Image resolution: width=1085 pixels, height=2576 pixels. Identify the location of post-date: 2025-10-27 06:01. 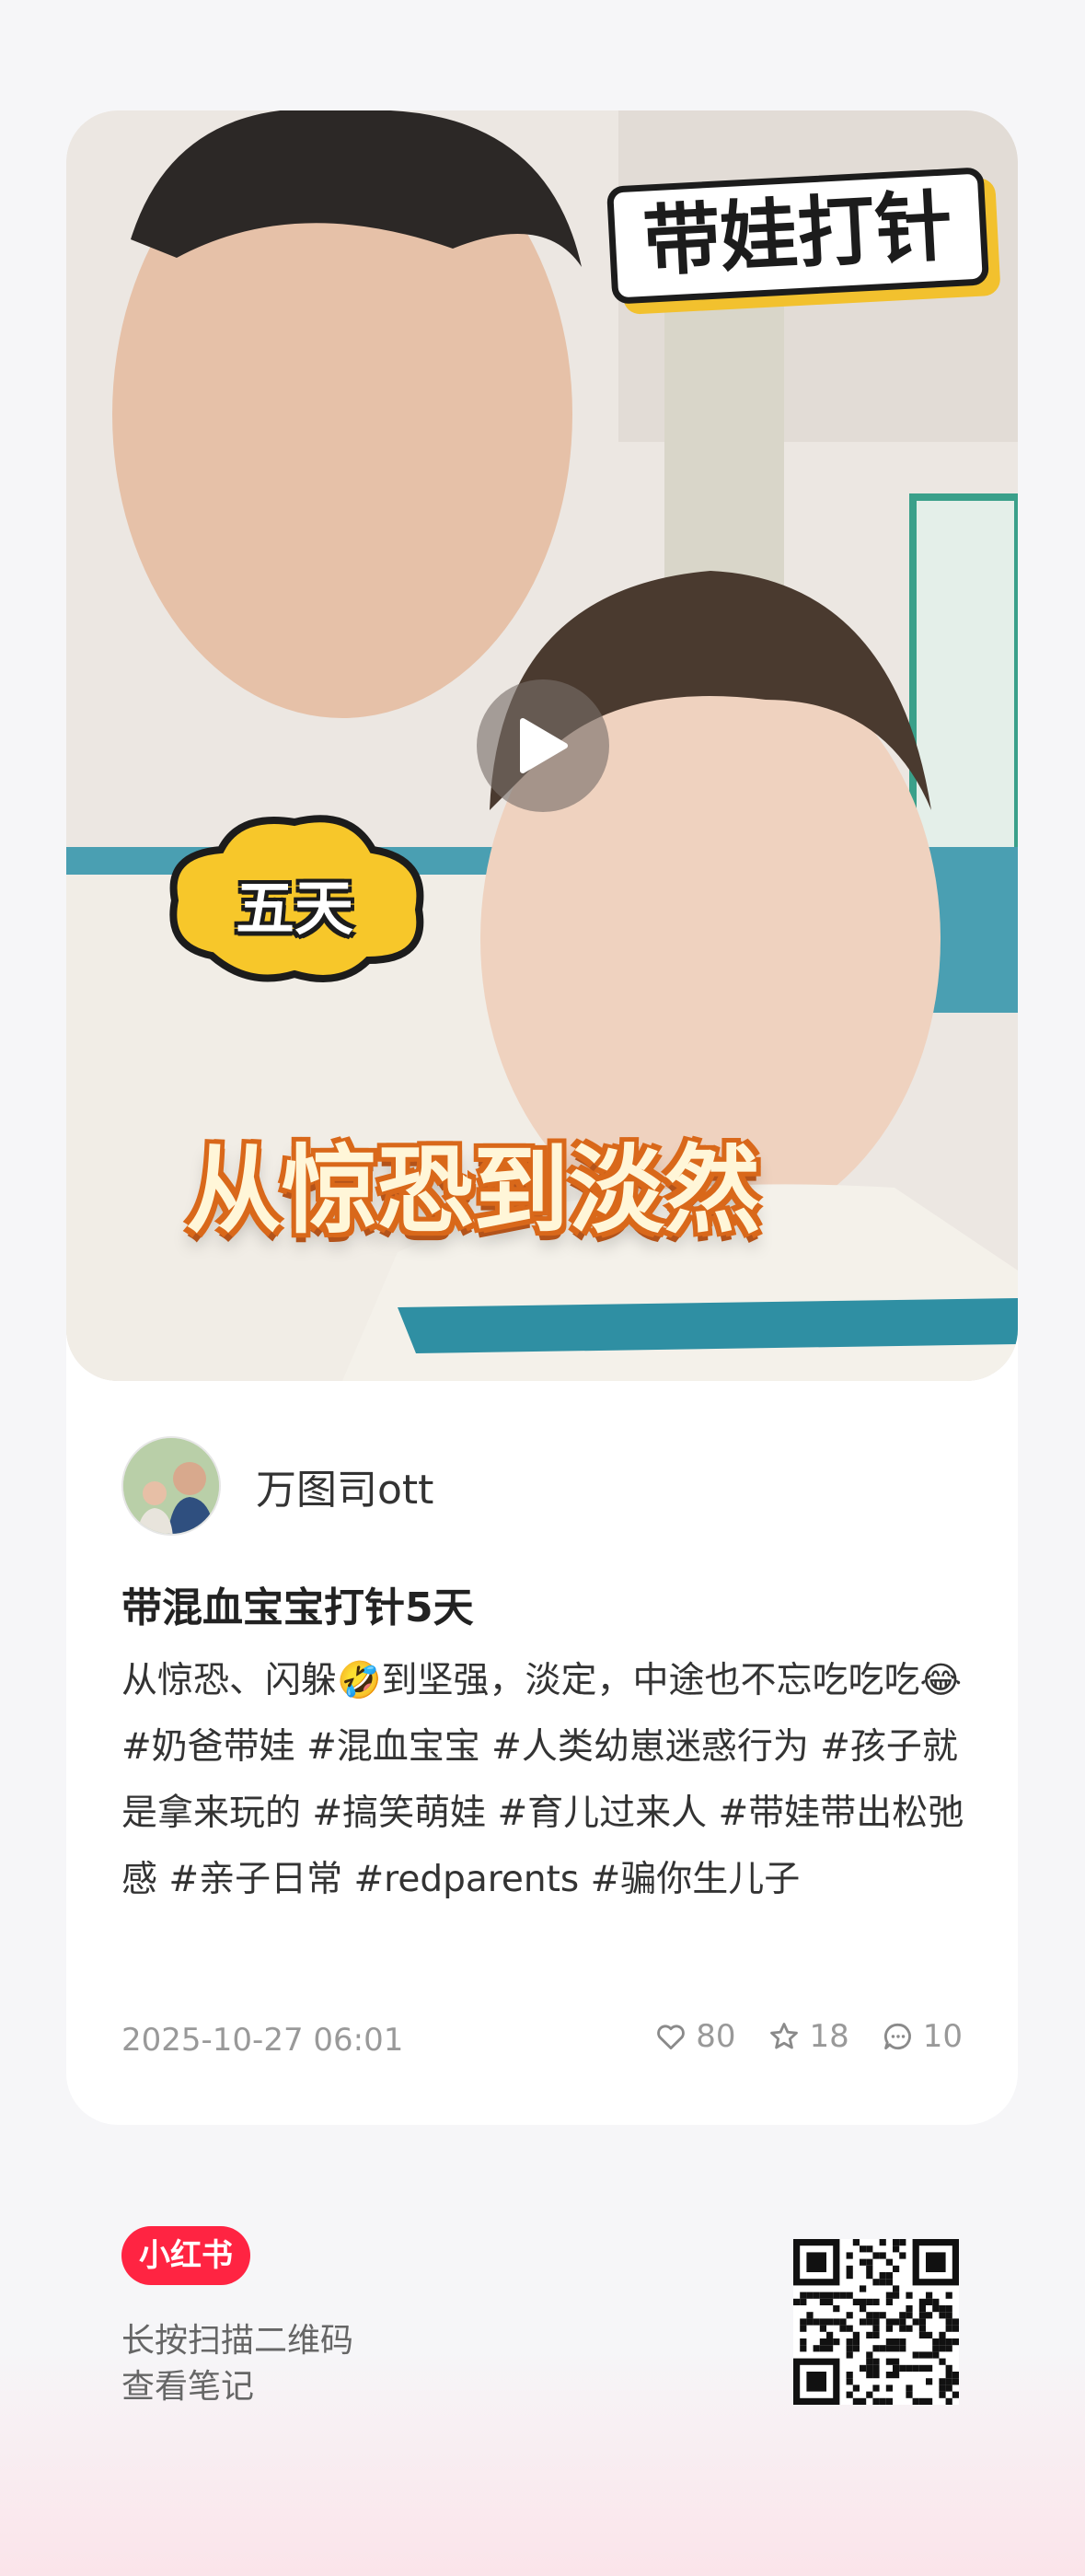
(262, 2040).